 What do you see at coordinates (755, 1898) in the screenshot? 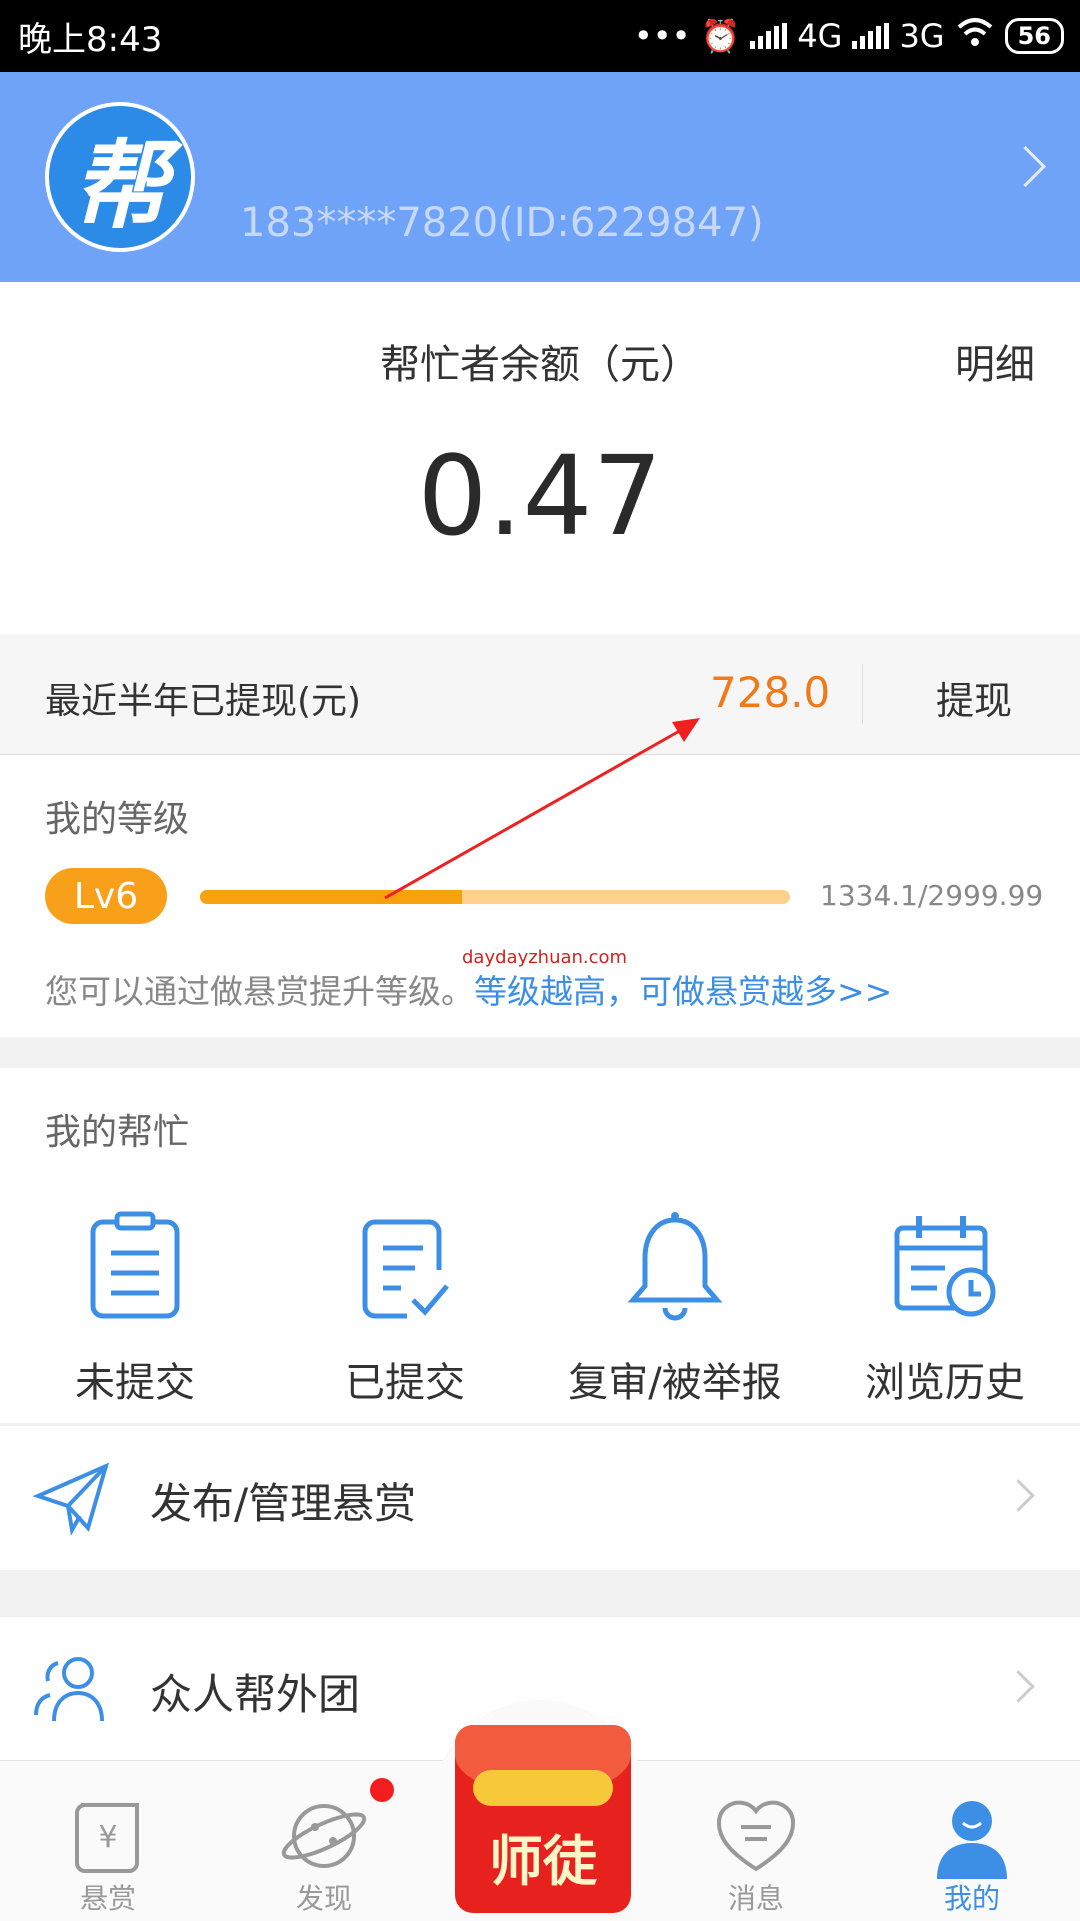
I see `nav-label: 消息` at bounding box center [755, 1898].